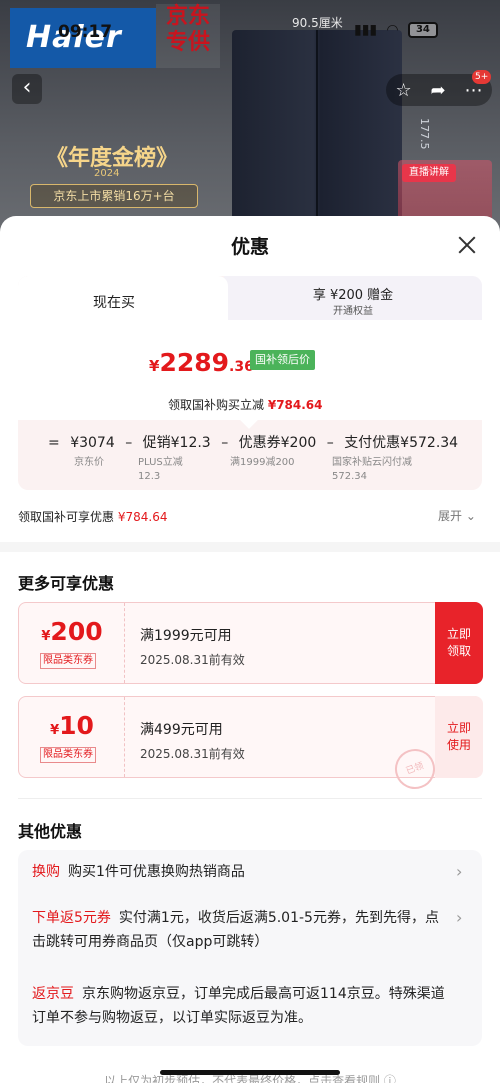 This screenshot has height=1083, width=500. Describe the element at coordinates (403, 90) in the screenshot. I see `favorite-star-icon: ☆` at that location.